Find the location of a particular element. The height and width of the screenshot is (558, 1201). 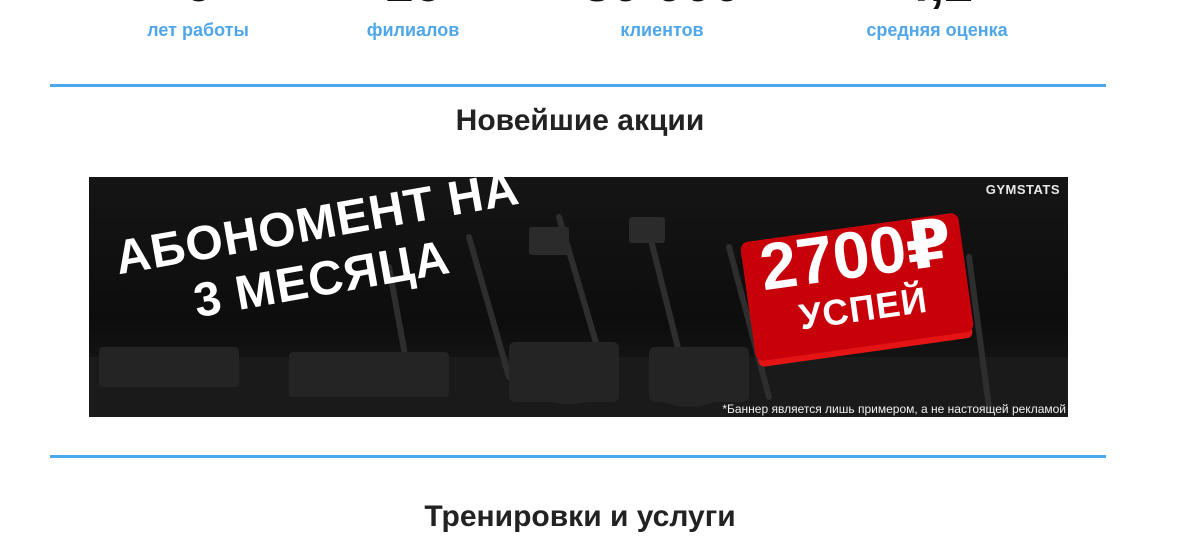

services-title: Тренировки и услуги is located at coordinates (580, 516).